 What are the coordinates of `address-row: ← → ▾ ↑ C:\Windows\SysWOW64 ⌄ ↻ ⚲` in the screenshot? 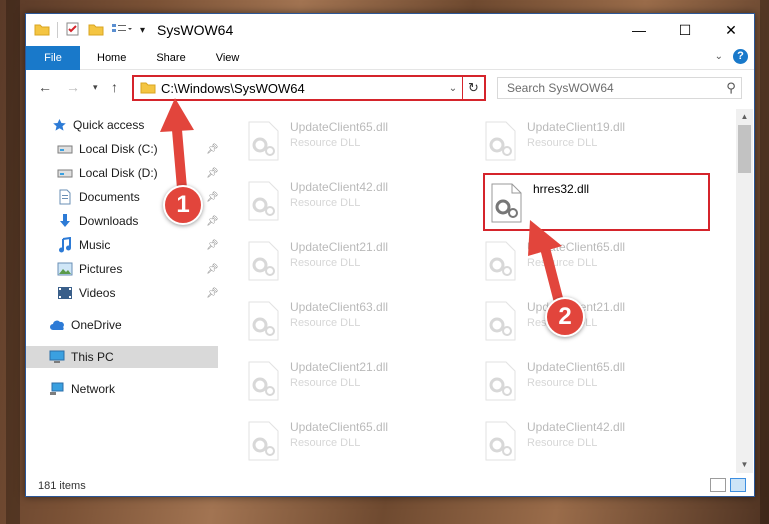 It's located at (390, 88).